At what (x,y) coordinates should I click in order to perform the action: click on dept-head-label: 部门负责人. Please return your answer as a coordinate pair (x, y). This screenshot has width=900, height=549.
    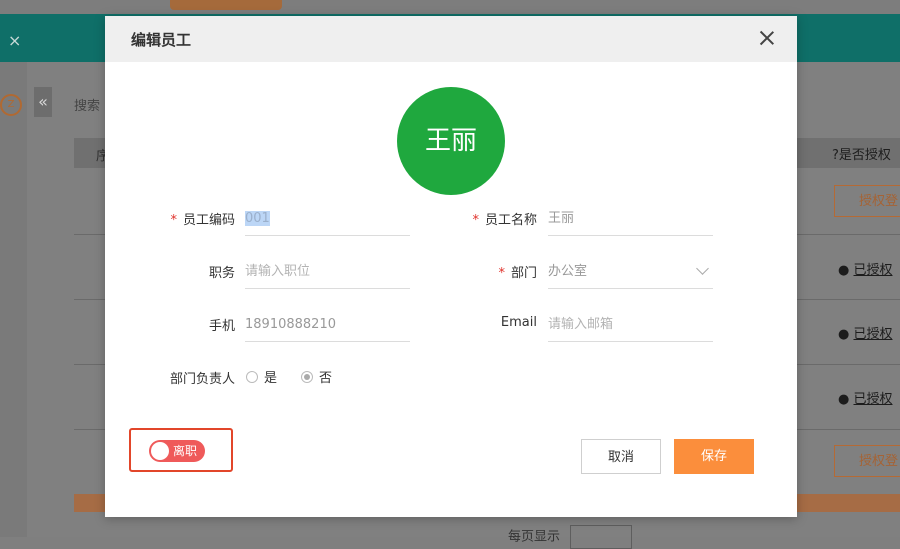
    Looking at the image, I should click on (202, 379).